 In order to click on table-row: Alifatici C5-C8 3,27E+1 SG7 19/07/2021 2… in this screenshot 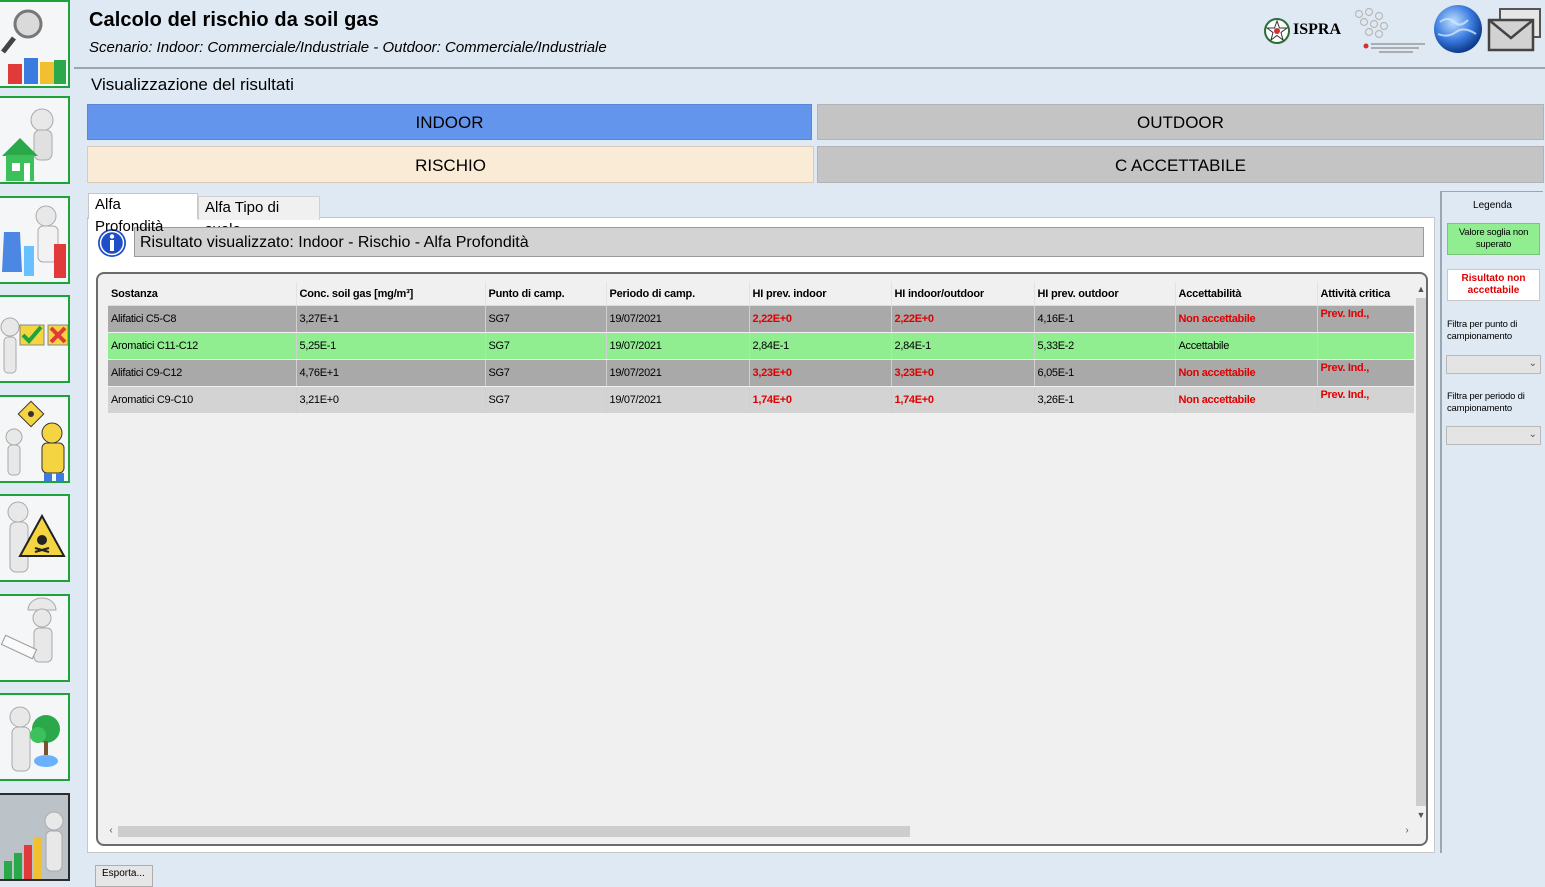, I will do `click(761, 319)`.